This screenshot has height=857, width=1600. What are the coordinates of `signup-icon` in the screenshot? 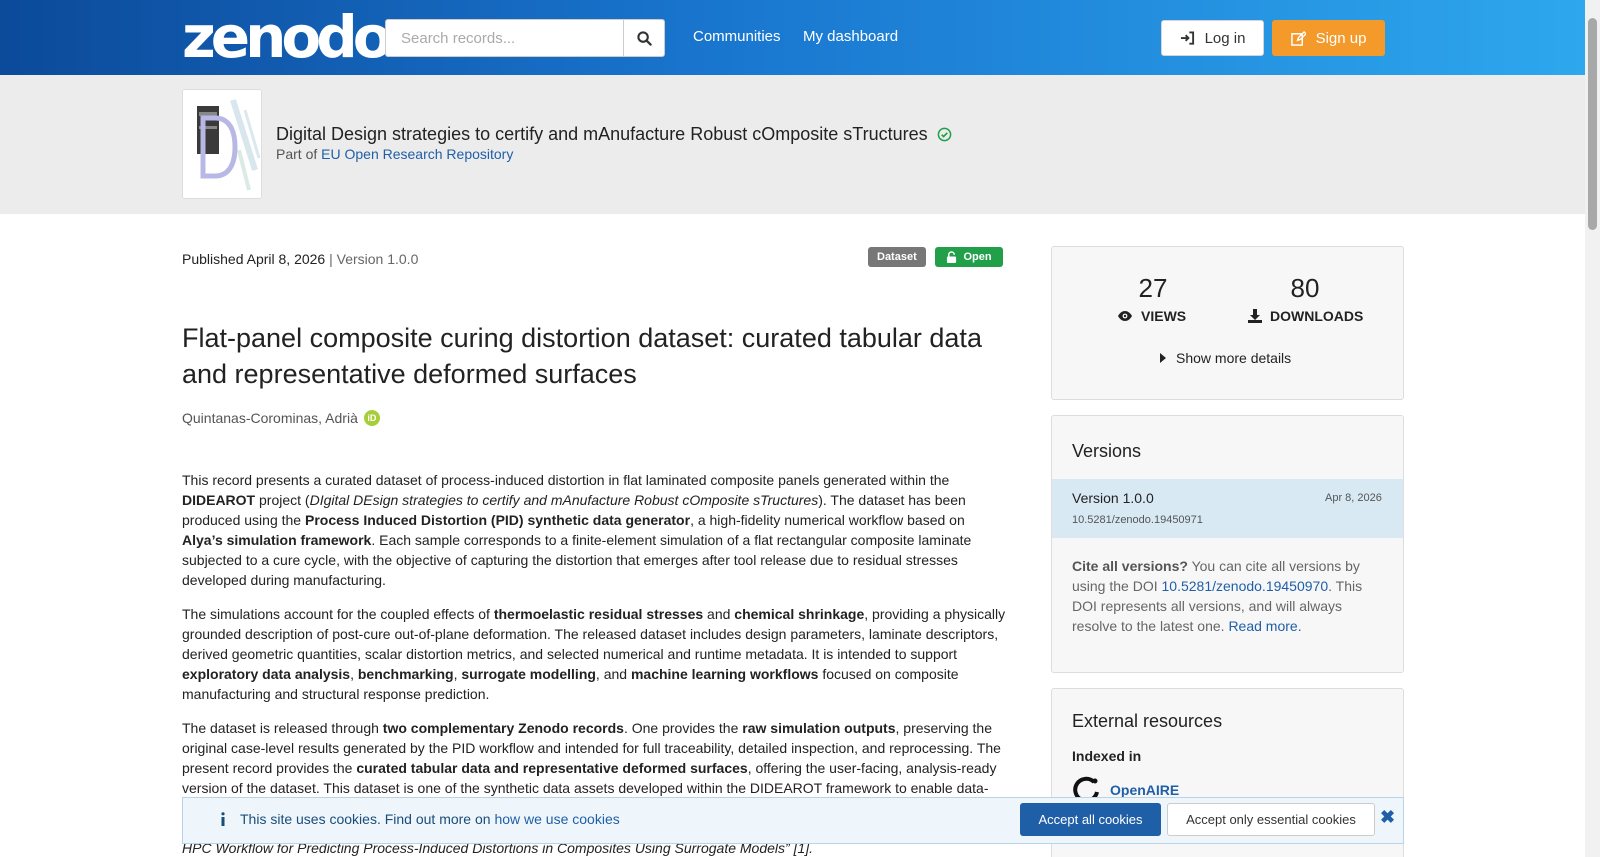 It's located at (1298, 38).